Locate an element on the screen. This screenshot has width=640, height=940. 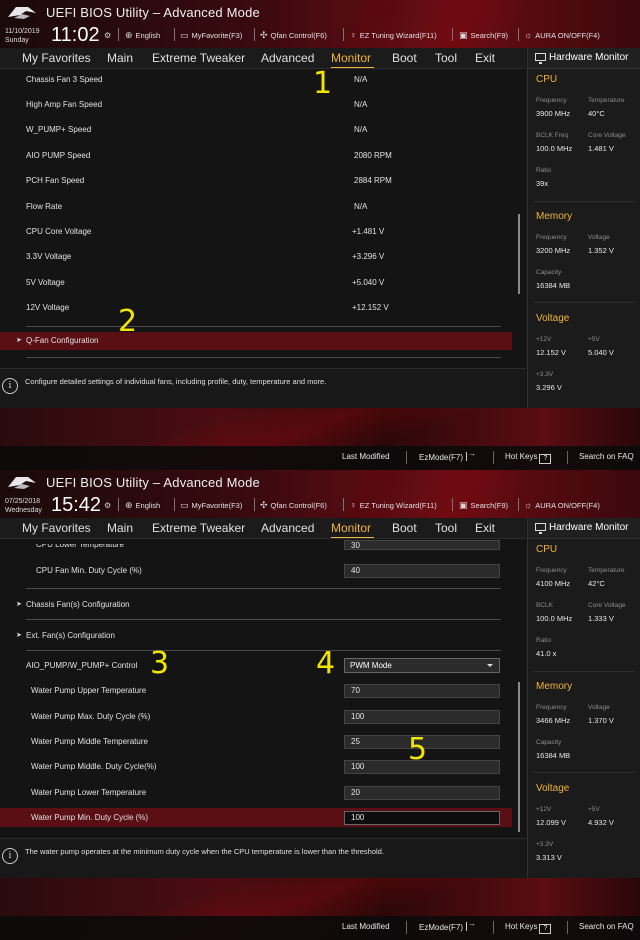
row-label: PCH Fan Speed is located at coordinates (55, 180).